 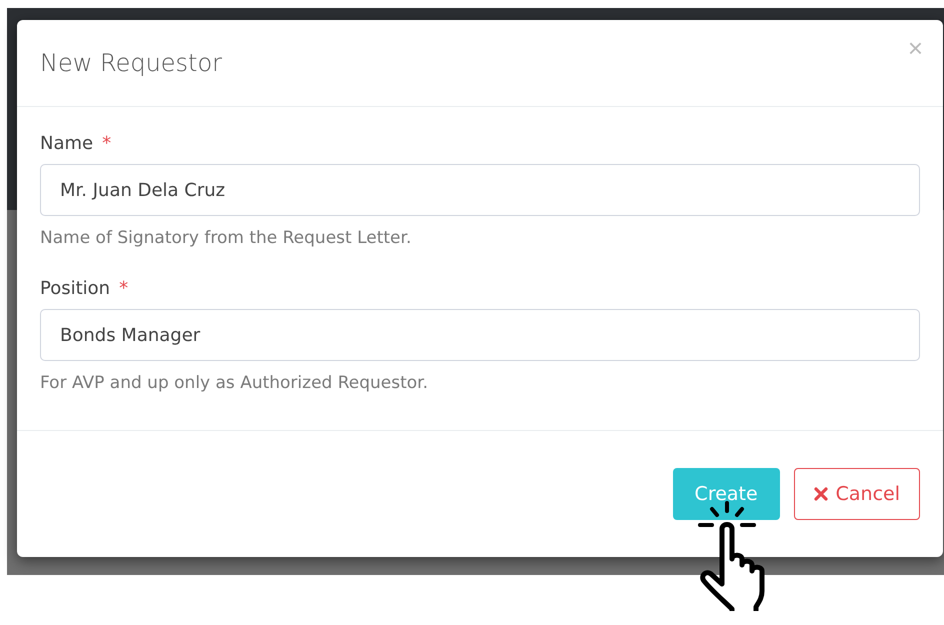 What do you see at coordinates (821, 494) in the screenshot?
I see `close-icon` at bounding box center [821, 494].